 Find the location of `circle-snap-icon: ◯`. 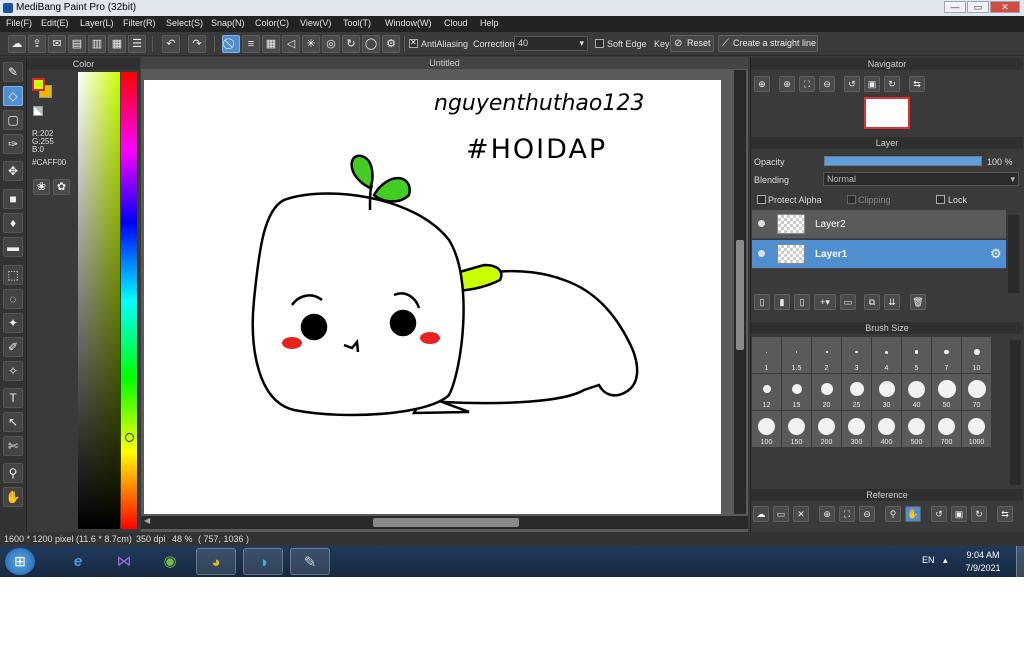

circle-snap-icon: ◯ is located at coordinates (371, 44).